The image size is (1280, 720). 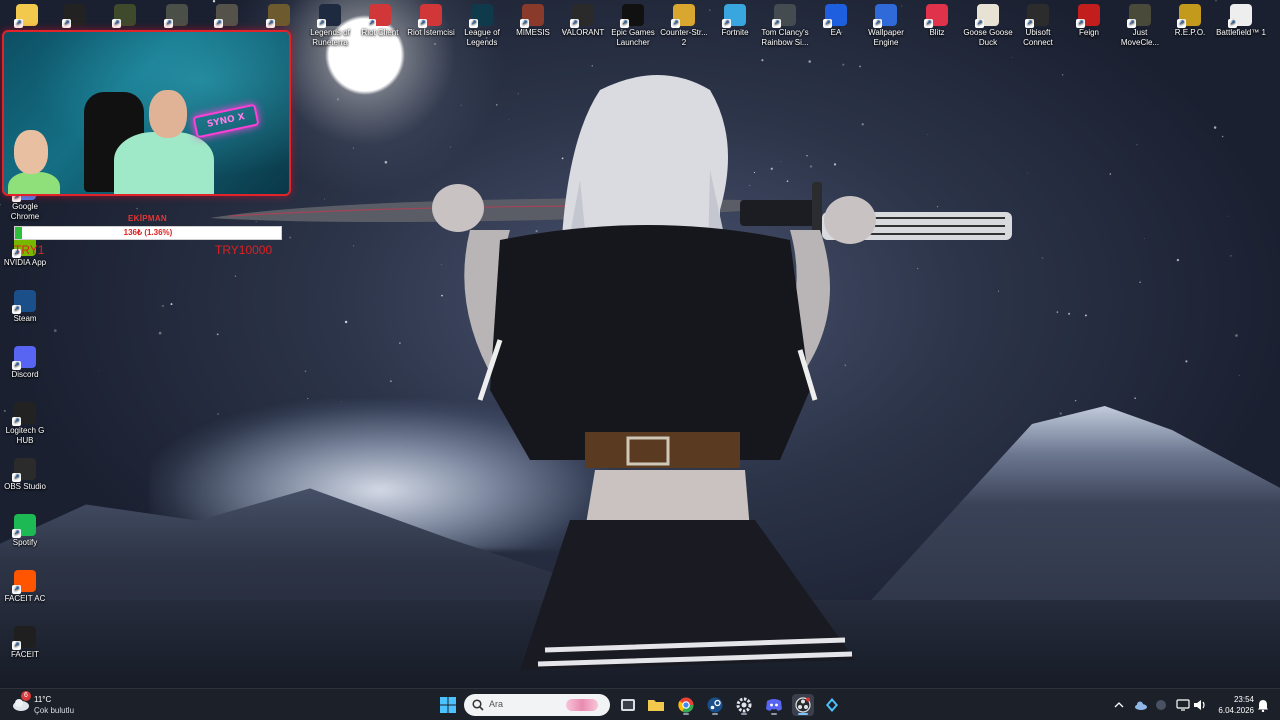 I want to click on bell-icon, so click(x=1263, y=705).